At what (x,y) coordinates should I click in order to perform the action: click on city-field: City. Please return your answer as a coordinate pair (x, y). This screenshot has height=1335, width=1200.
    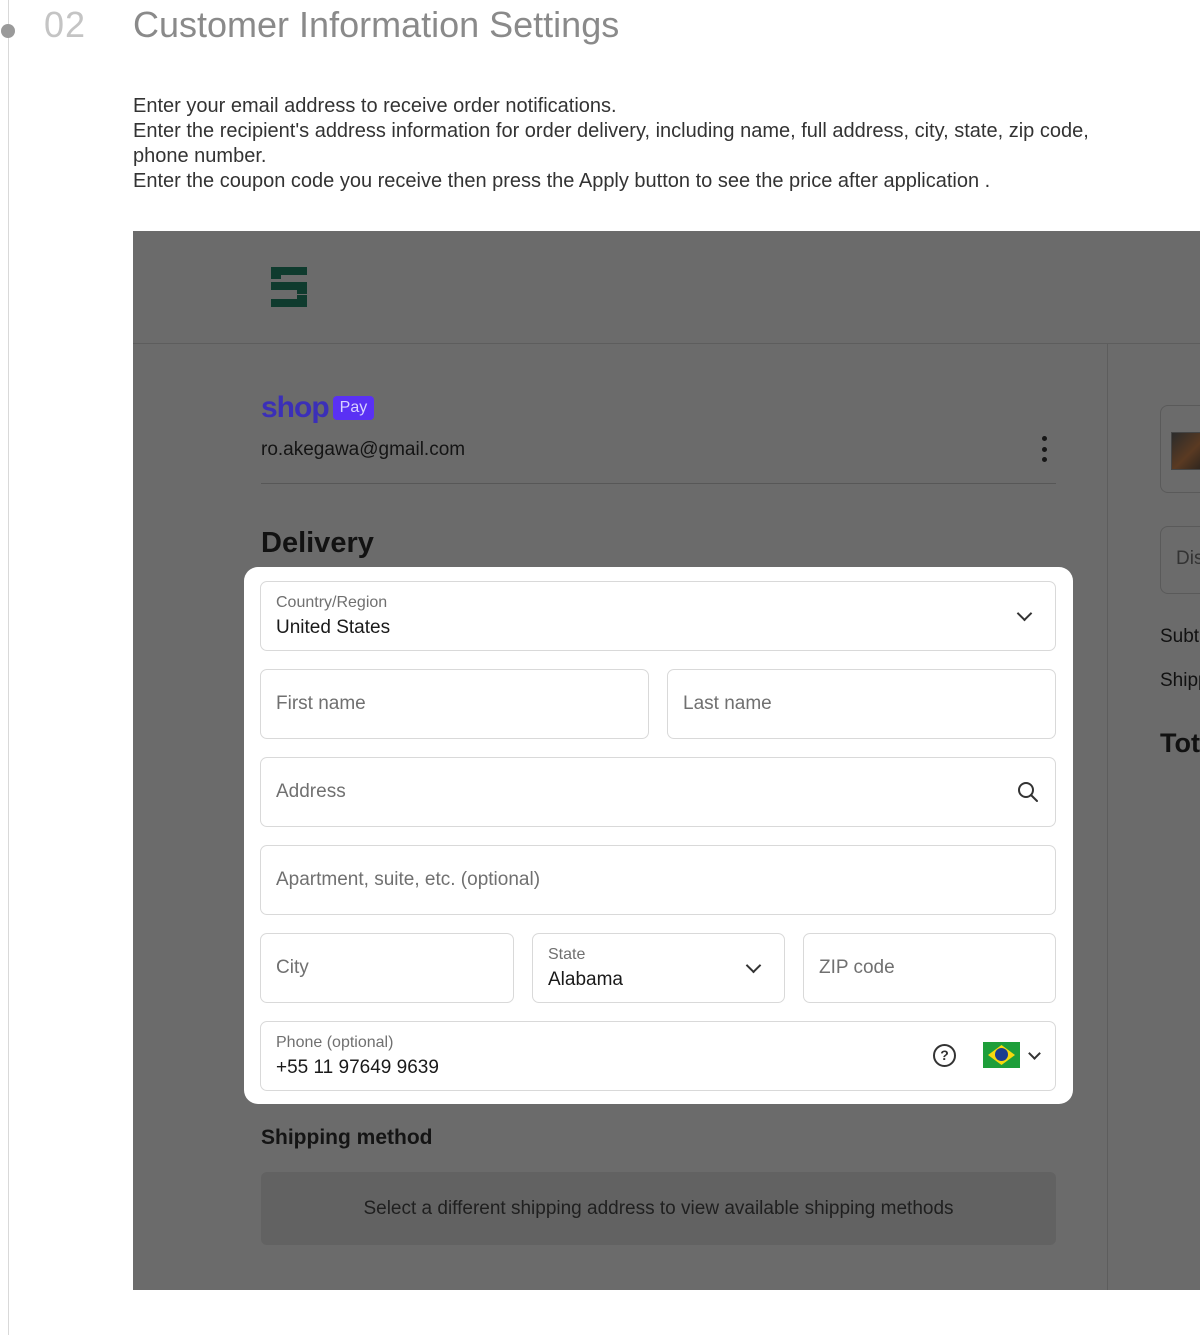
    Looking at the image, I should click on (387, 968).